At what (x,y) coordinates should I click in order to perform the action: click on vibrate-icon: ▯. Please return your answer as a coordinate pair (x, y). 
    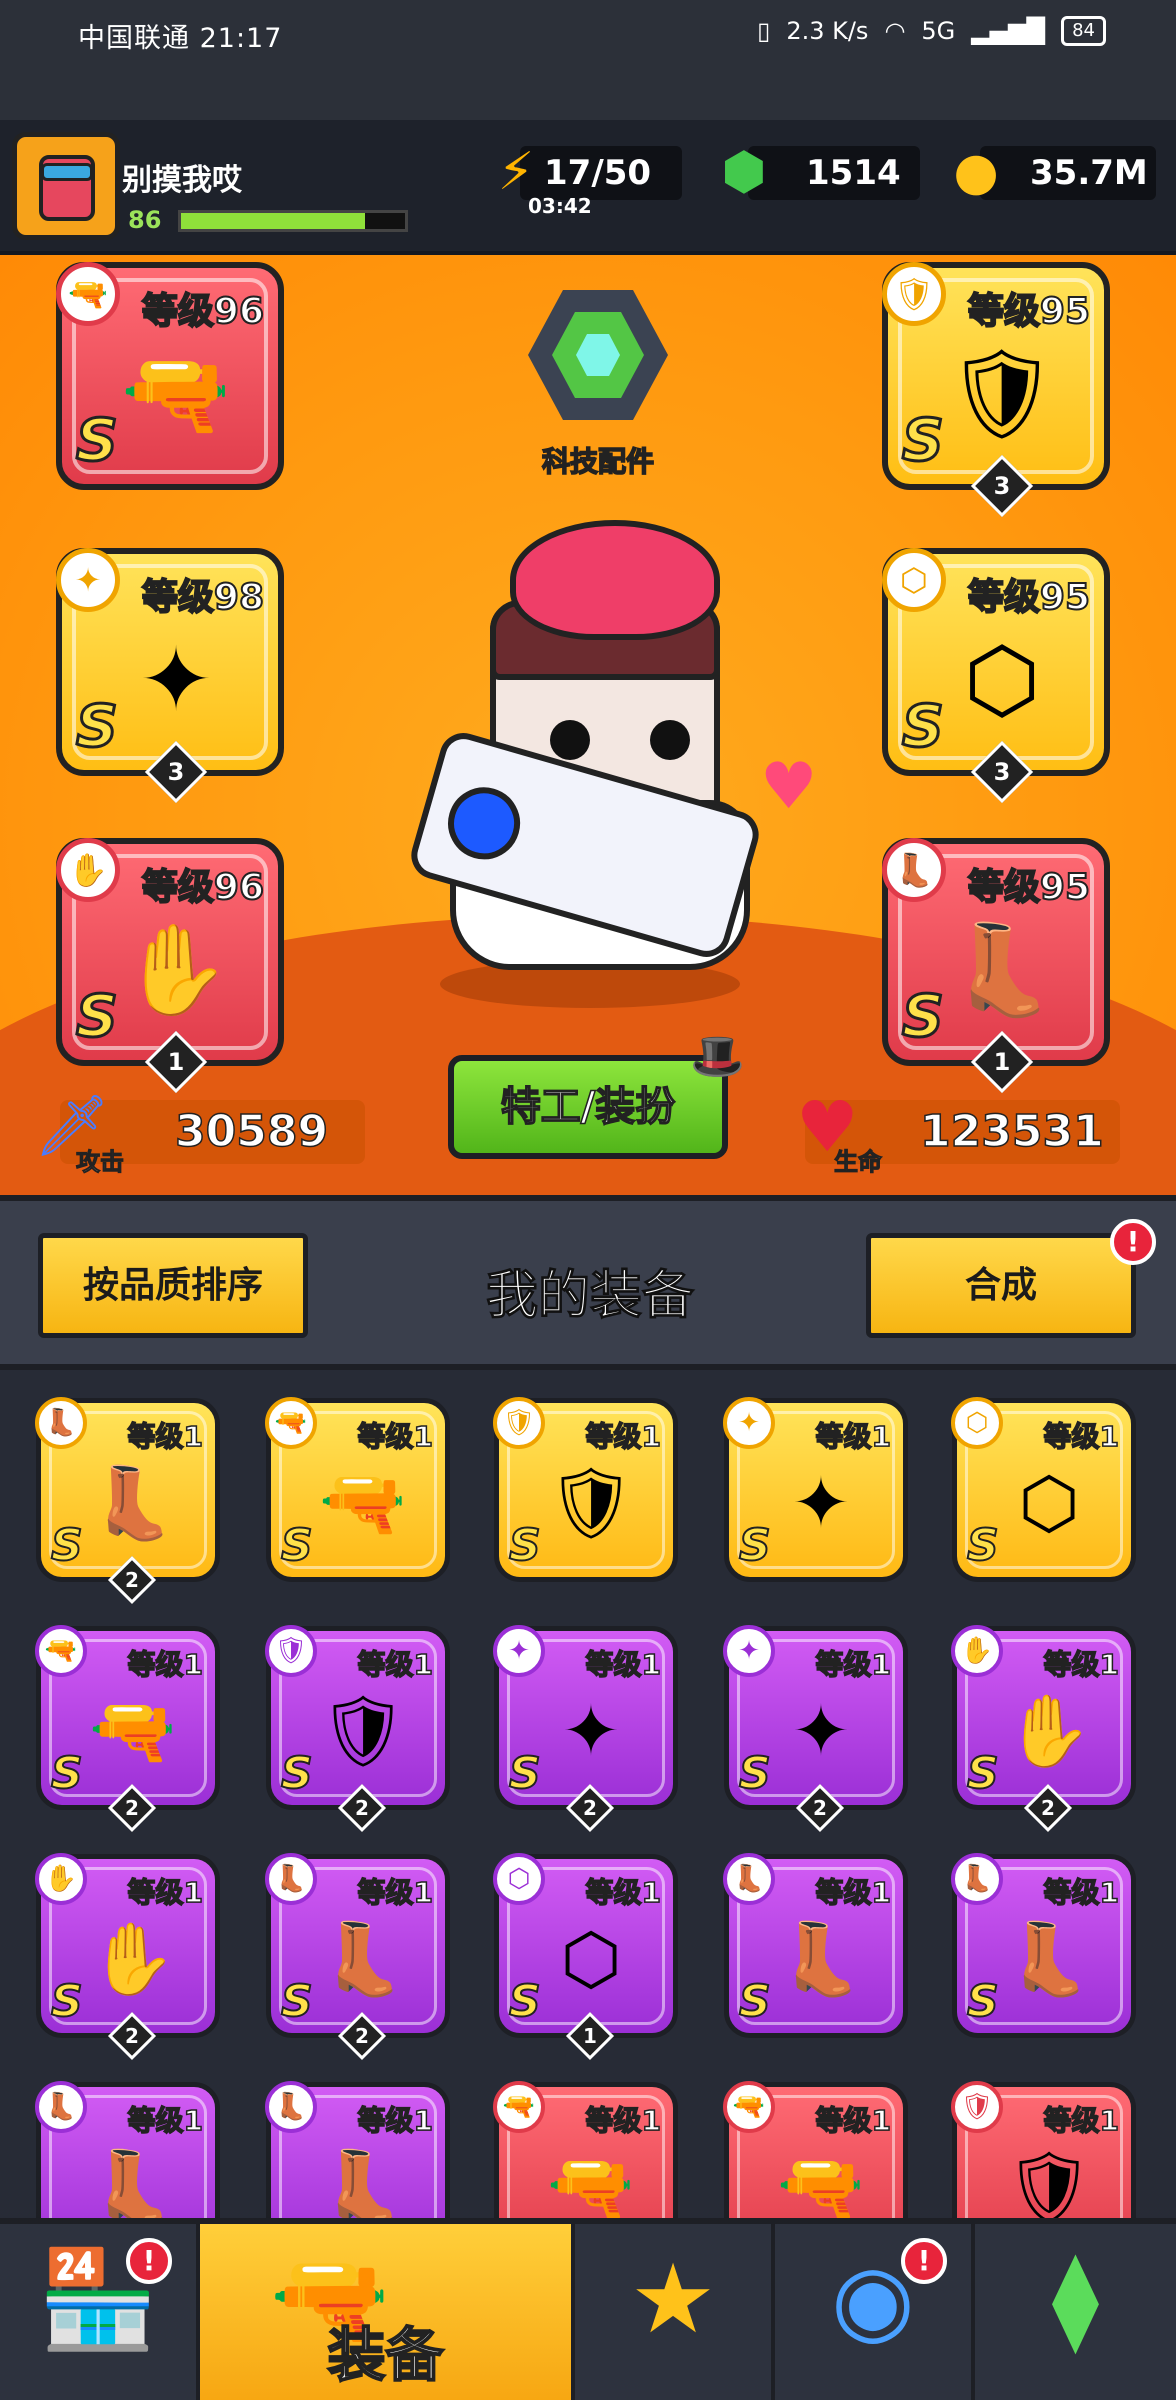
    Looking at the image, I should click on (764, 31).